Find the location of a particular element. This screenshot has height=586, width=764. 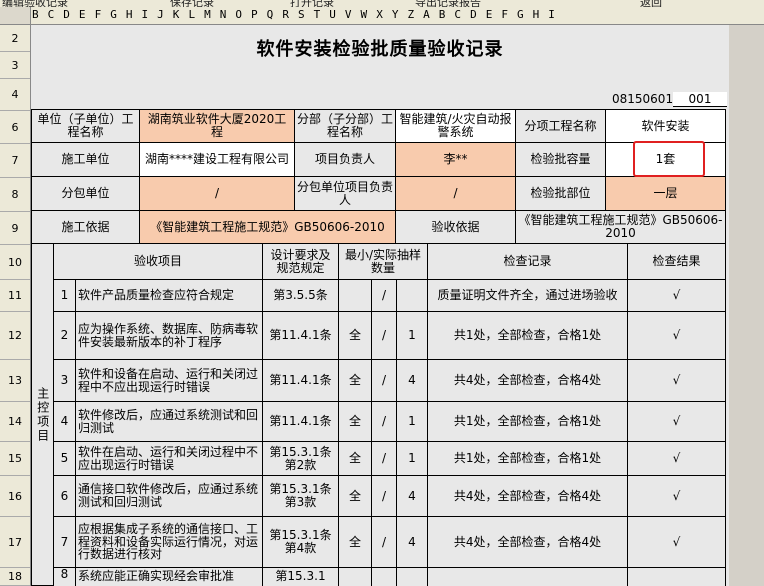

column-header-sample: 最小/实际抽样数量 is located at coordinates (383, 262).